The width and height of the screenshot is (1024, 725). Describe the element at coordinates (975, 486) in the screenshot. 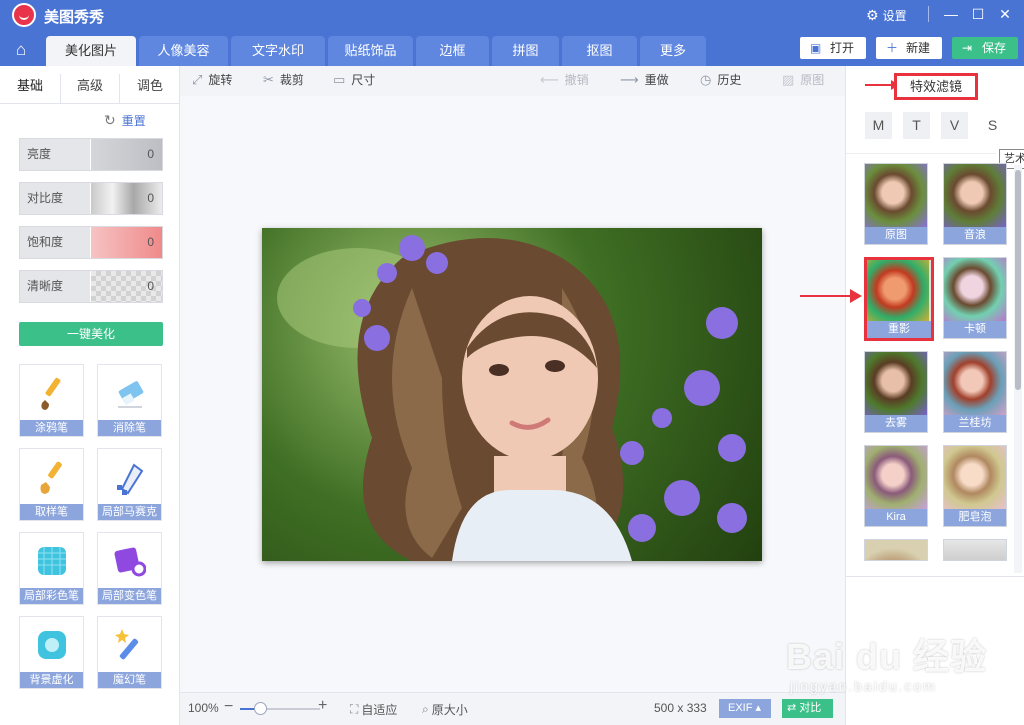

I see `filter-thumb-soap-bubble: 肥皂泡` at that location.